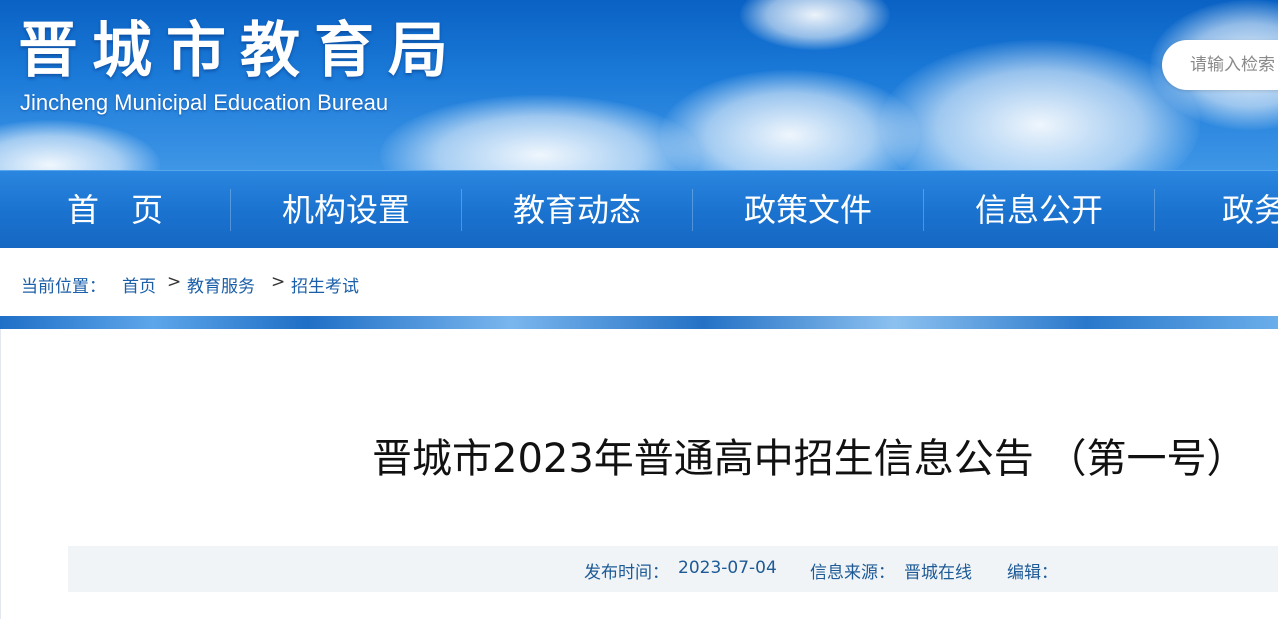  Describe the element at coordinates (673, 569) in the screenshot. I see `article-meta: 发布时间： 2023-07-04 信息来源： 晋城在线 编辑：` at that location.